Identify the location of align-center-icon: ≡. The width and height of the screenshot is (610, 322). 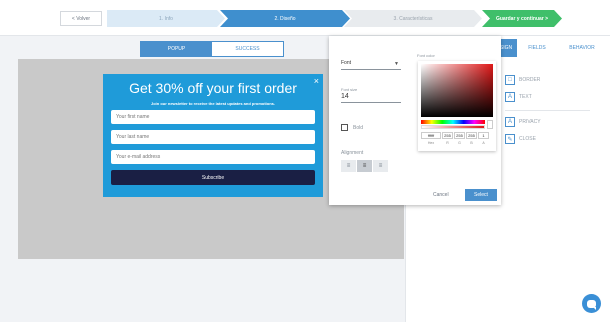
(364, 166).